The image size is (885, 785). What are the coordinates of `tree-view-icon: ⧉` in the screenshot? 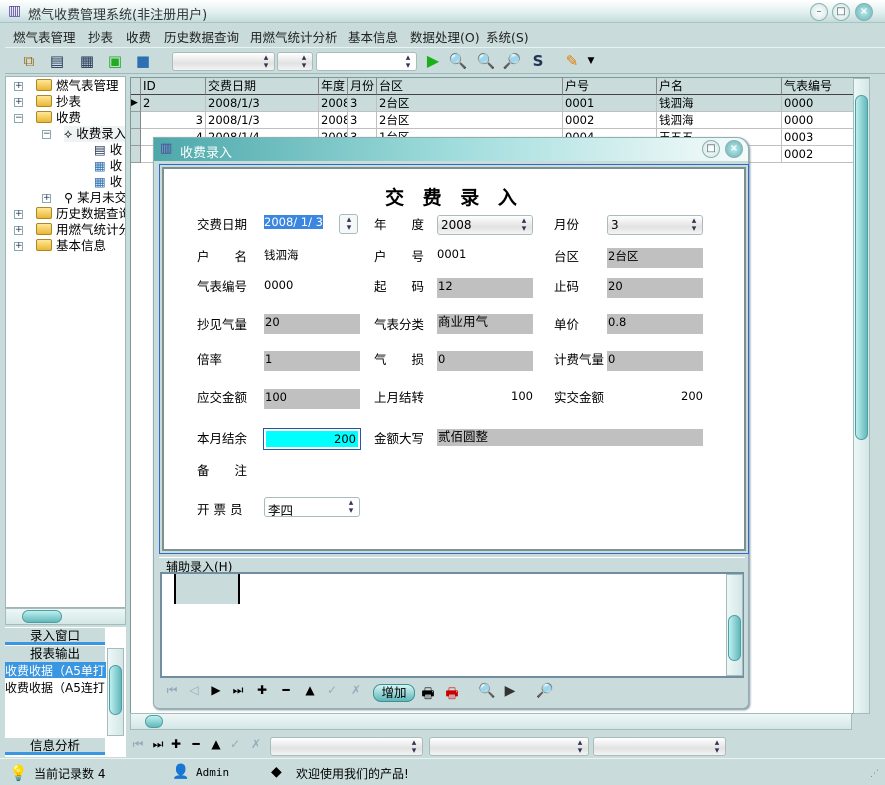 It's located at (29, 61).